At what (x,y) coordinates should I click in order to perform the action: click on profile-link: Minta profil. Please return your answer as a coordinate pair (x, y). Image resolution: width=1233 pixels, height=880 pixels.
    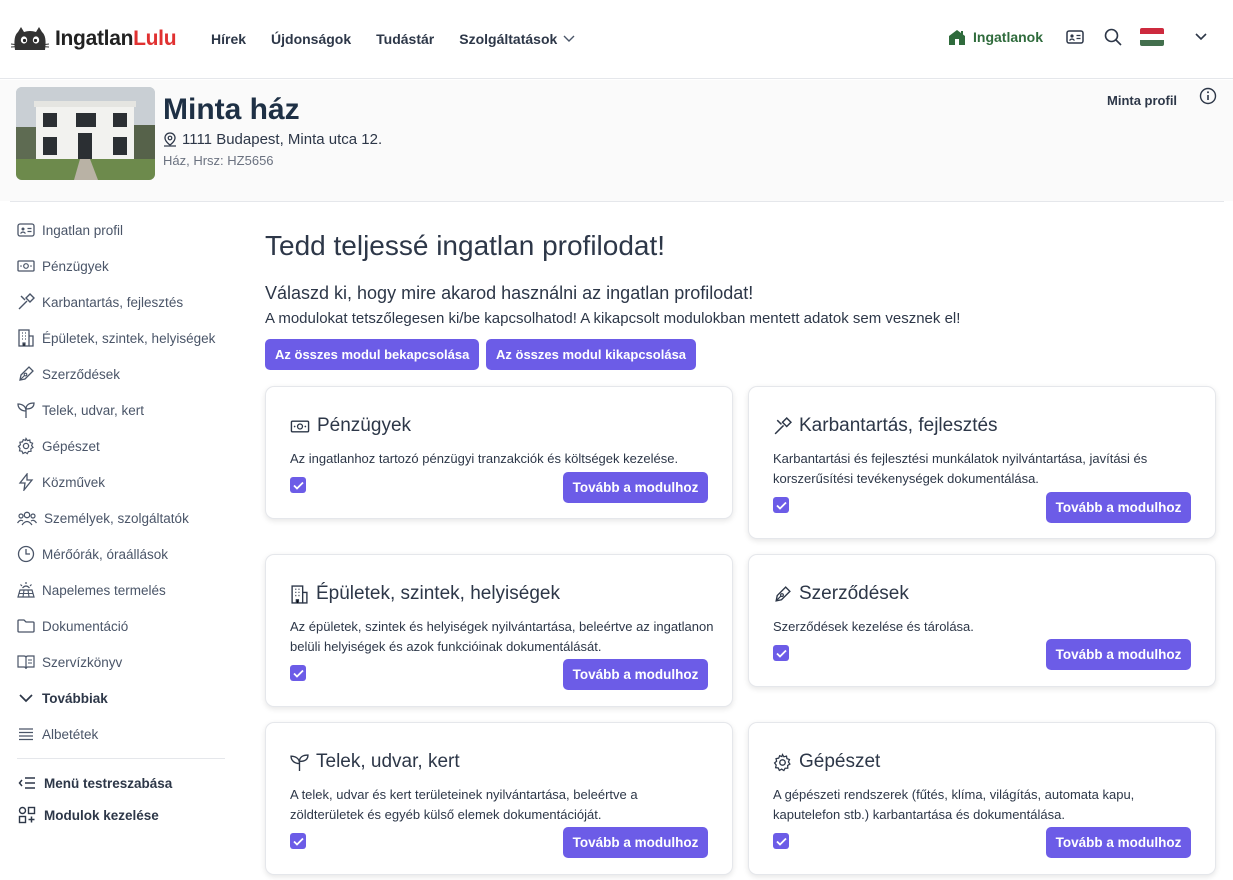
    Looking at the image, I should click on (1142, 100).